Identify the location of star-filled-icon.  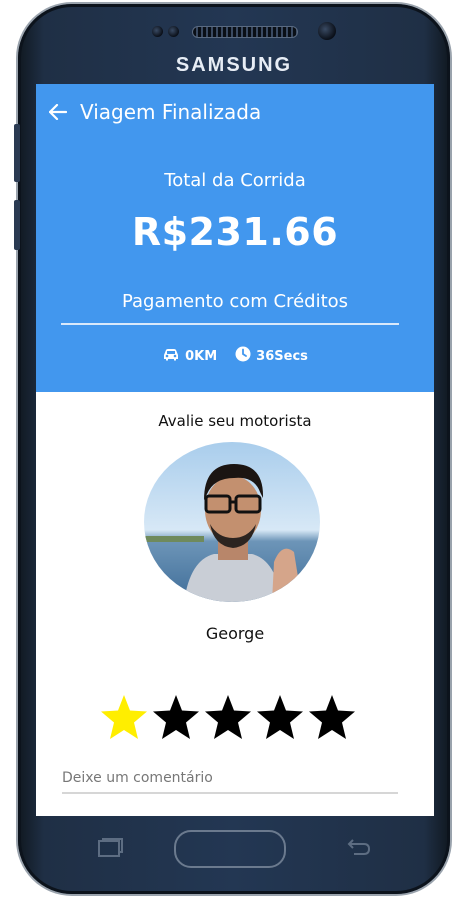
(124, 717).